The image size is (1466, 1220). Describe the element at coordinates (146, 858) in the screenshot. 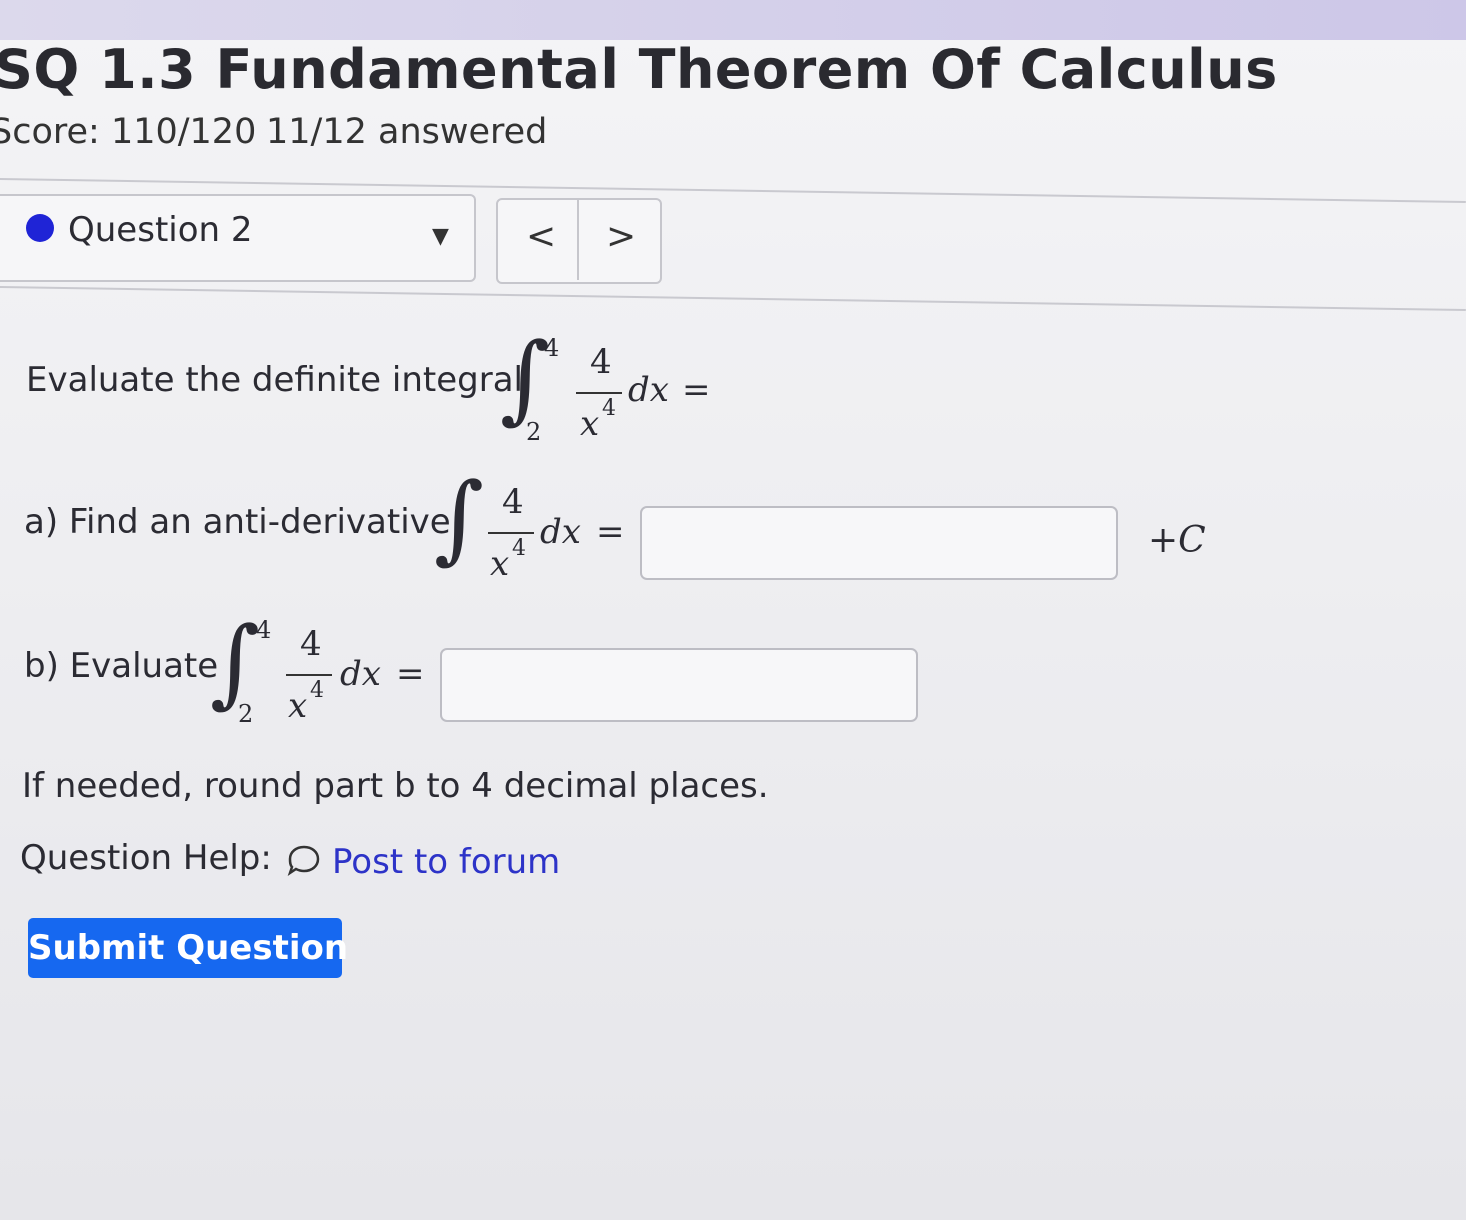

I see `question-help-label: Question Help:` at that location.